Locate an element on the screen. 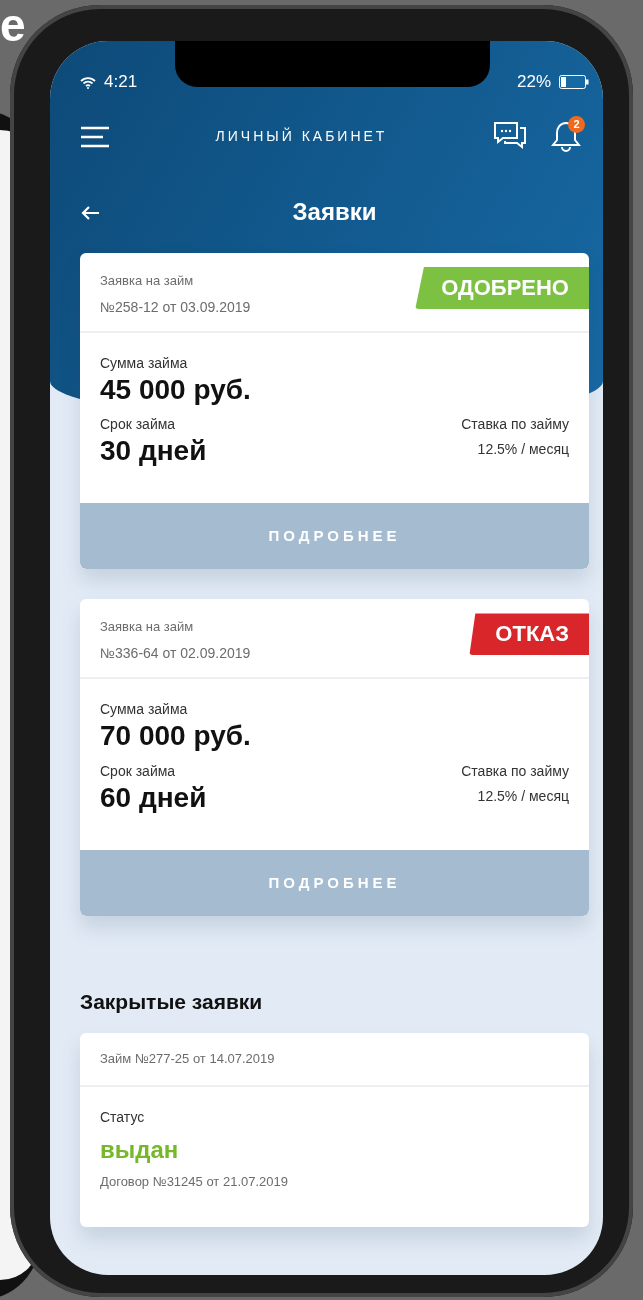 The width and height of the screenshot is (643, 1300). application-number: №336-64 от 02.09.2019 is located at coordinates (175, 653).